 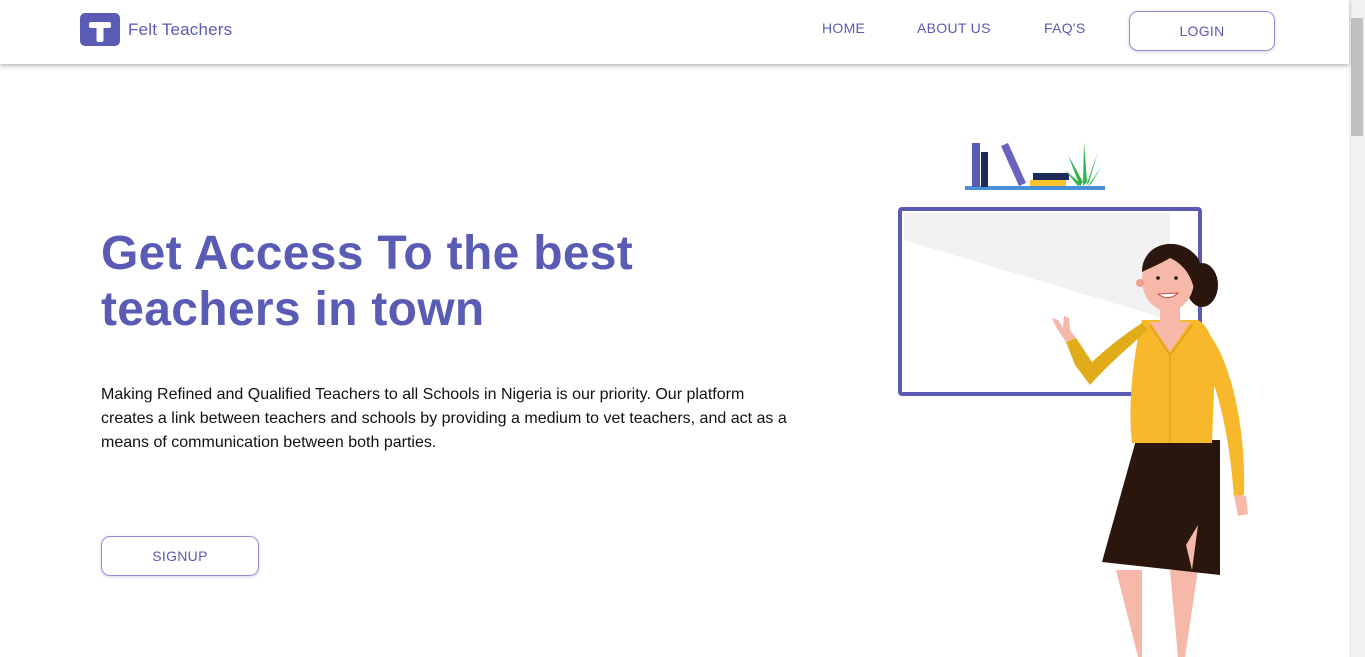 I want to click on signup-button: SIGNUP, so click(x=180, y=556).